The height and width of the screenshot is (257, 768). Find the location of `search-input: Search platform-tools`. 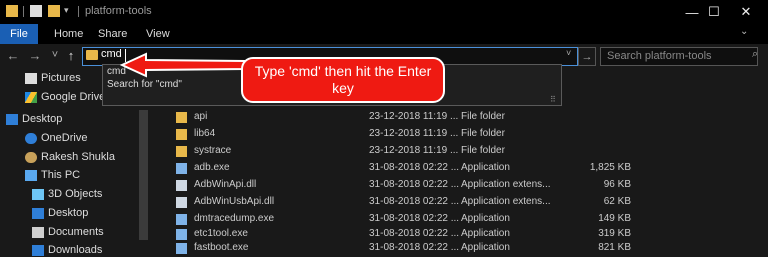

search-input: Search platform-tools is located at coordinates (679, 56).